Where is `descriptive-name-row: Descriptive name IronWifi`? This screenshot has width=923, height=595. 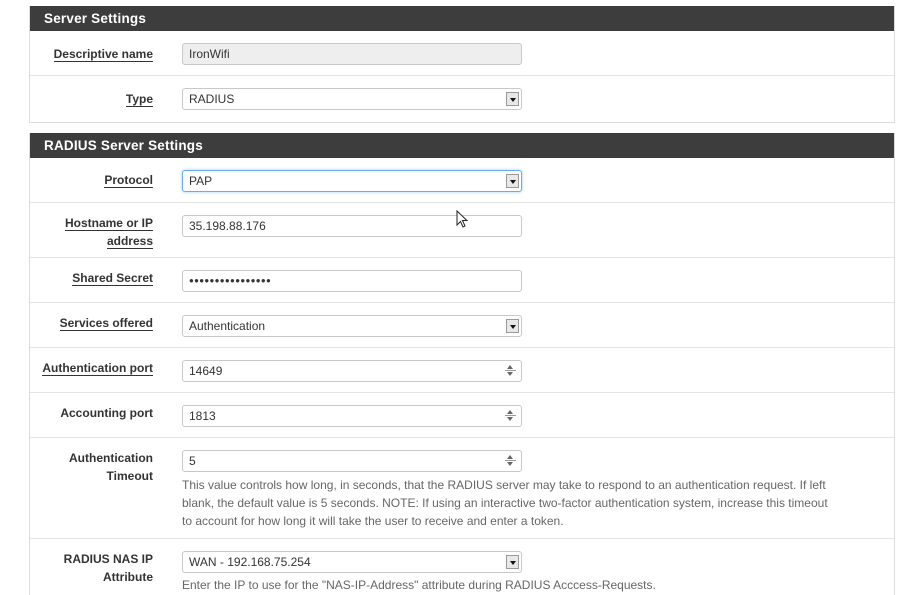
descriptive-name-row: Descriptive name IronWifi is located at coordinates (462, 53).